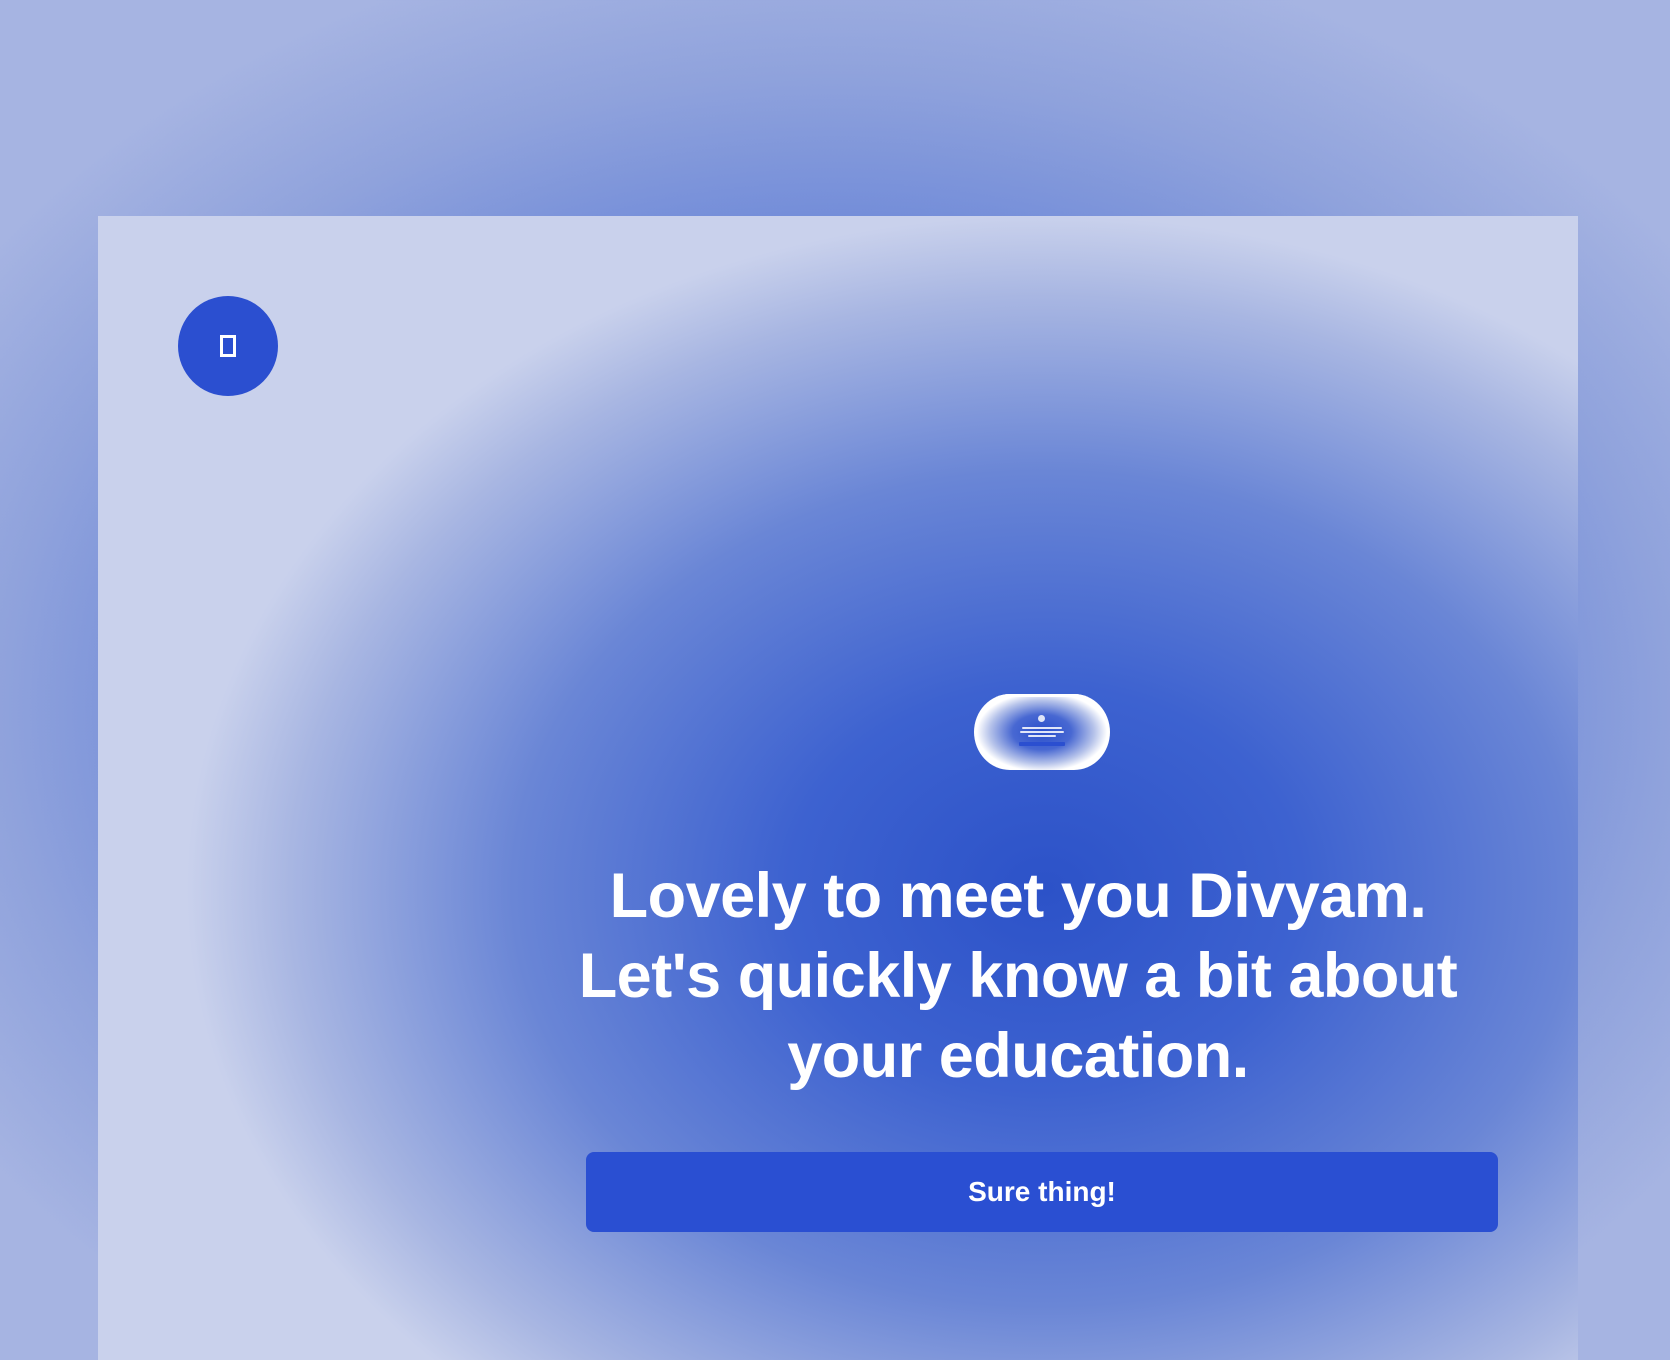  I want to click on headline-line: Let's quickly know a bit about, so click(1018, 976).